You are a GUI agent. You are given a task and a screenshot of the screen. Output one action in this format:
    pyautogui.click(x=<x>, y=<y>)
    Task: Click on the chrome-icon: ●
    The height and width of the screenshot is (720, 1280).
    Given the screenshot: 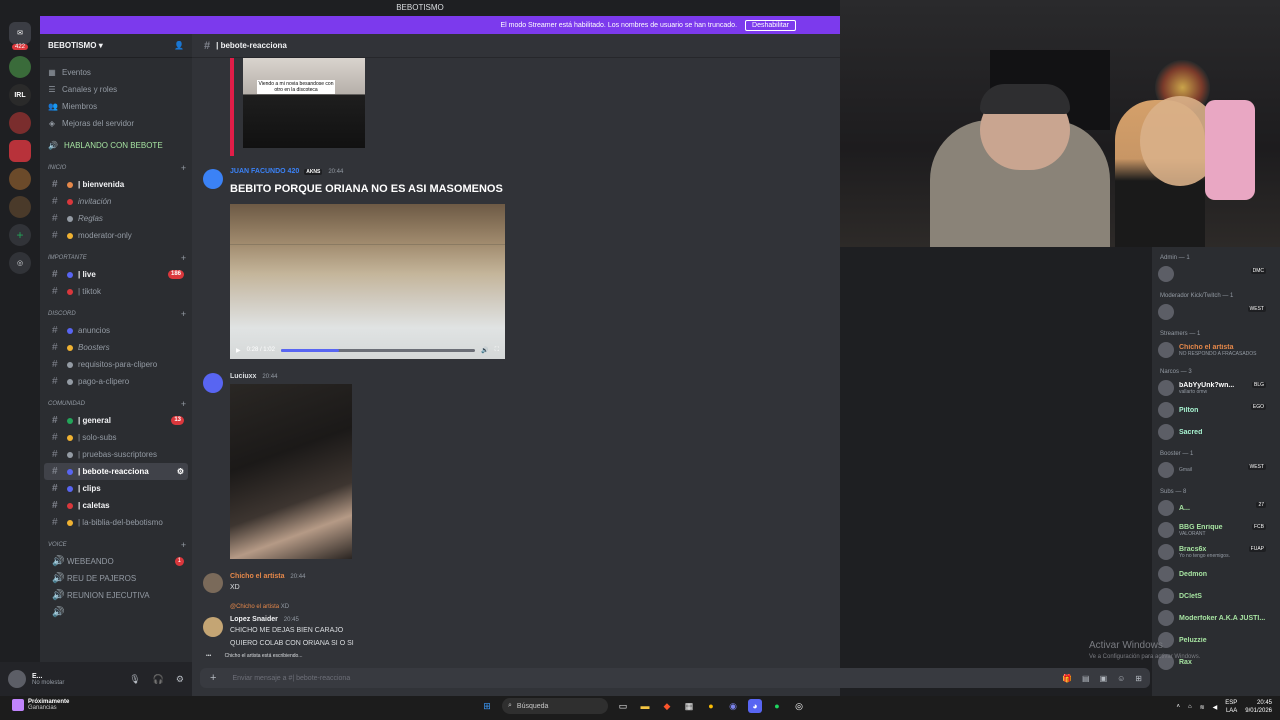 What is the action you would take?
    pyautogui.click(x=711, y=706)
    